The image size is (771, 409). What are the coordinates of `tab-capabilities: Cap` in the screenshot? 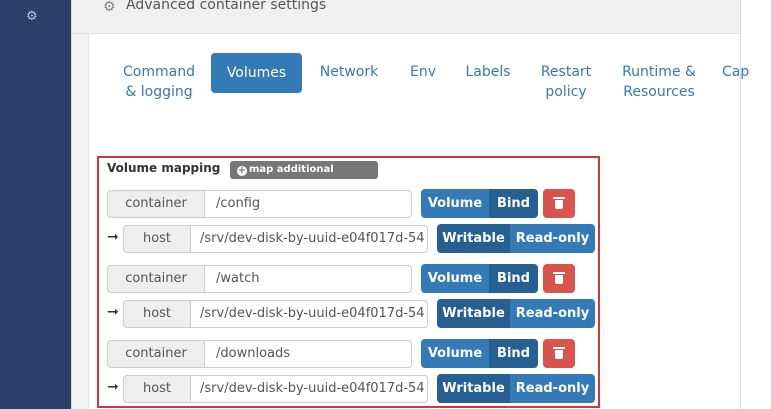 It's located at (740, 72).